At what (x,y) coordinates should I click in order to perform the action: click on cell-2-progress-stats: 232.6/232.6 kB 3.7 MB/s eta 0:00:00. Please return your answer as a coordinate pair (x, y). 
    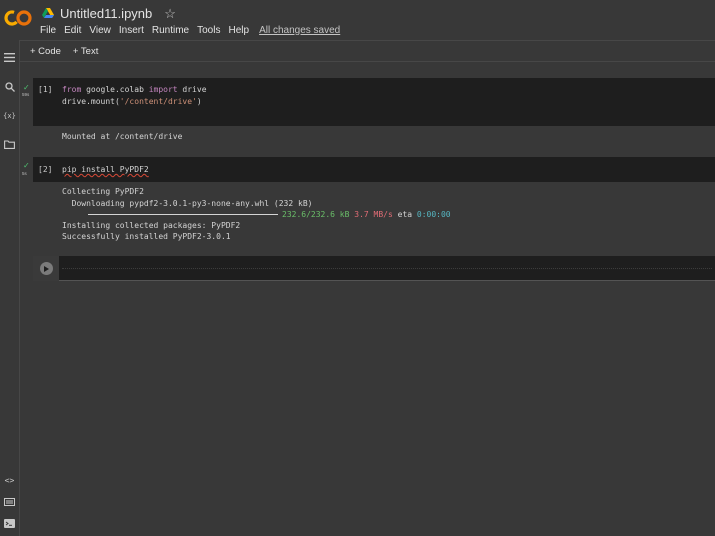
    Looking at the image, I should click on (366, 214).